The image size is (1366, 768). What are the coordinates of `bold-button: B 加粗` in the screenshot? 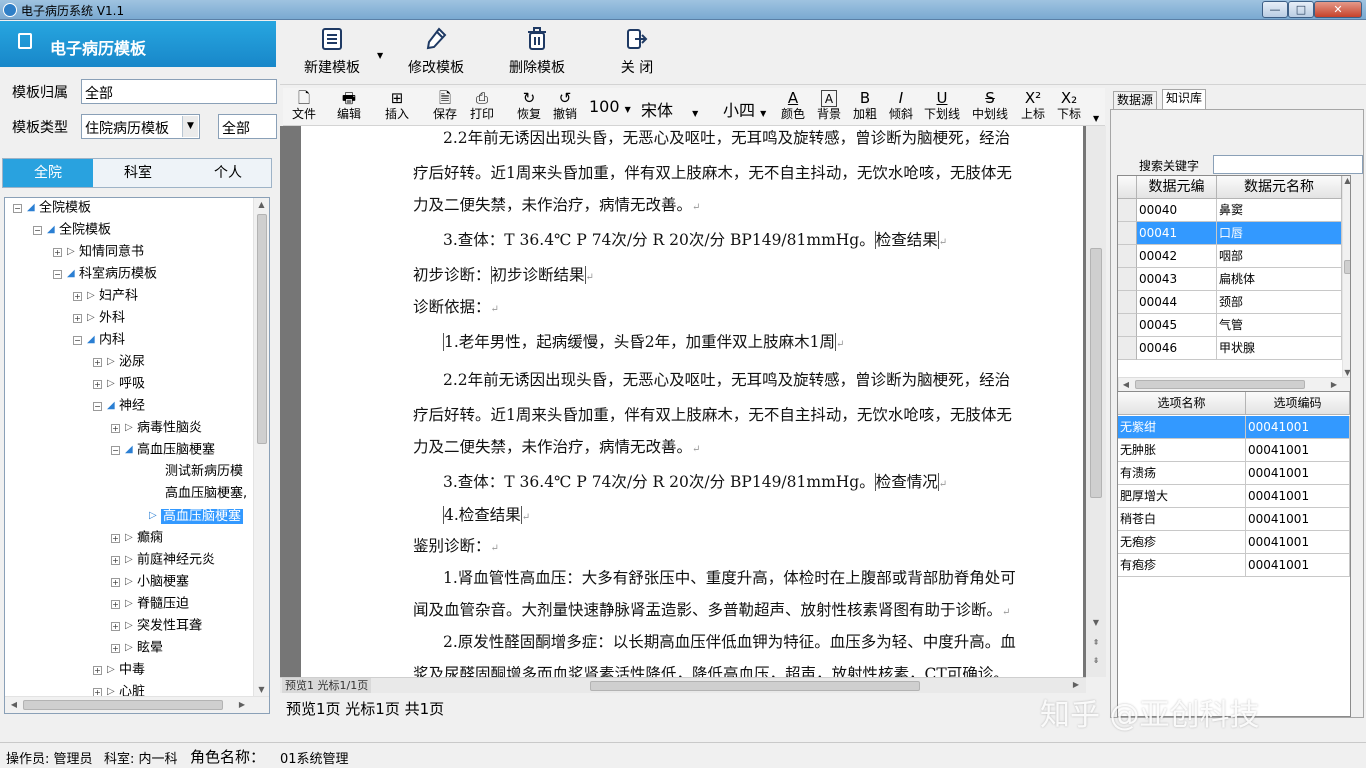 It's located at (865, 106).